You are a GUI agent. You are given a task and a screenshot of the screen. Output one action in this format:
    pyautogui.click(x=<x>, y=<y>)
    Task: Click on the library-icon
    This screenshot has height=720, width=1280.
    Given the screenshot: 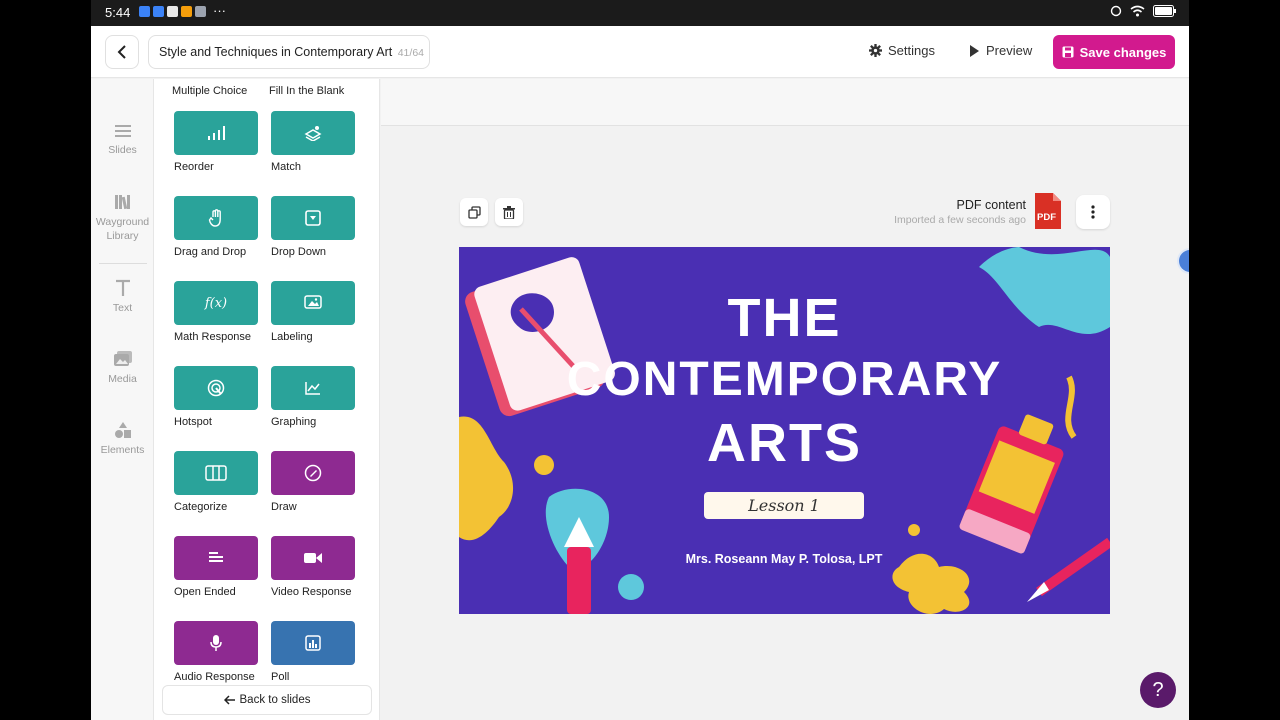 What is the action you would take?
    pyautogui.click(x=122, y=202)
    